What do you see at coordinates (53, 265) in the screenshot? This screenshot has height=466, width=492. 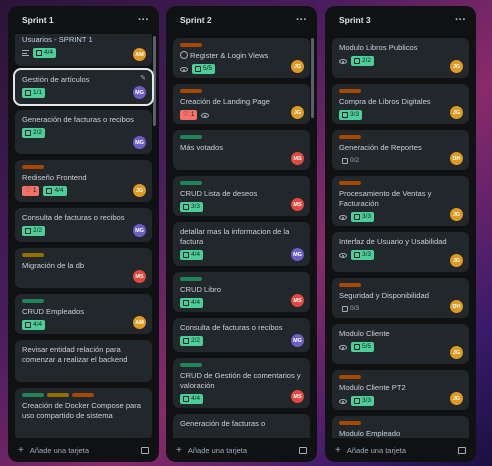 I see `card-title: Migración de la db` at bounding box center [53, 265].